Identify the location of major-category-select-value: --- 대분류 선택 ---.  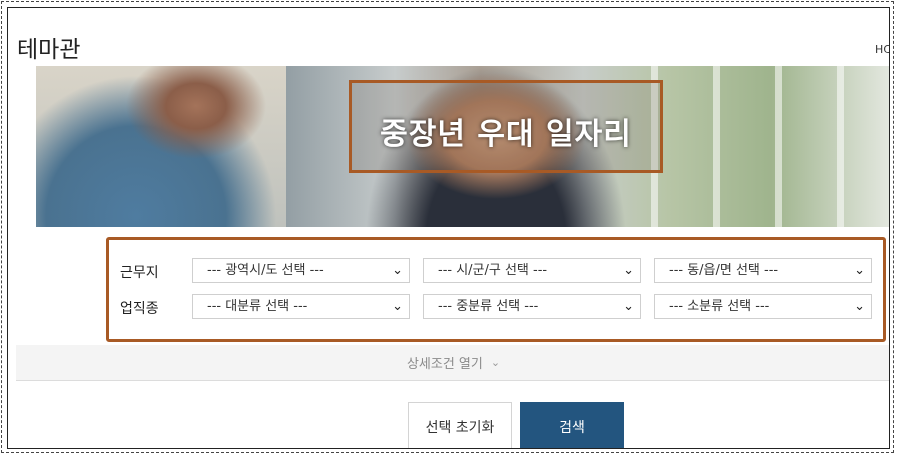
(257, 306).